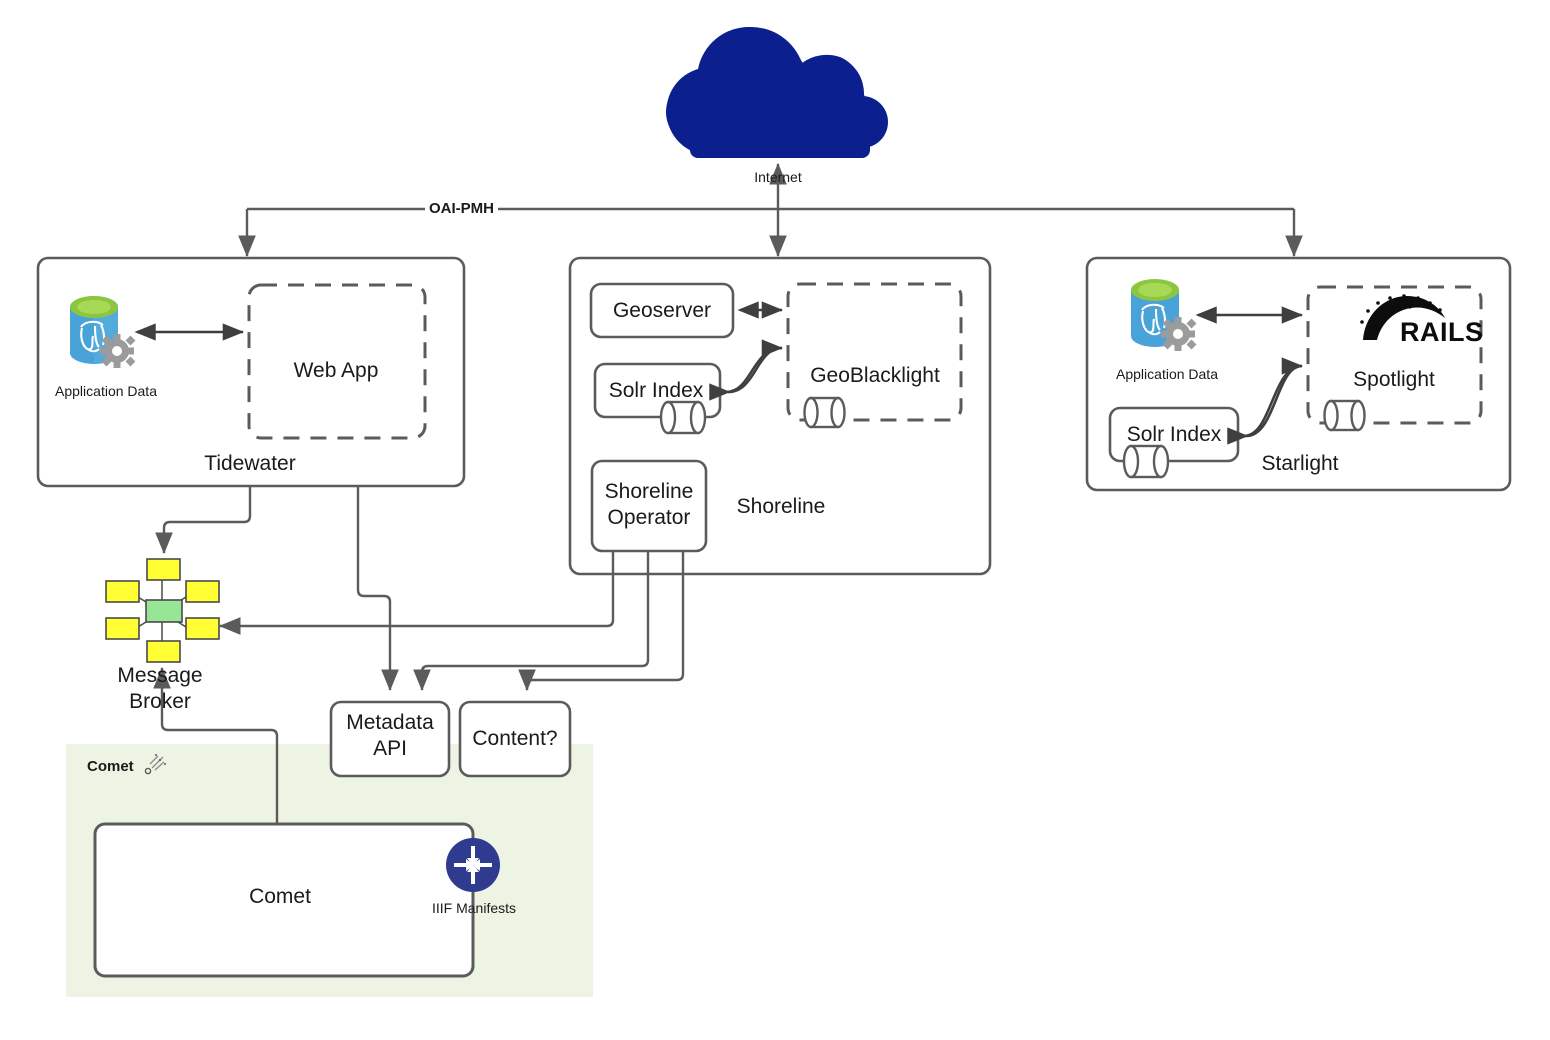 This screenshot has height=1040, width=1550. I want to click on starlight-label: Starlight, so click(1300, 463).